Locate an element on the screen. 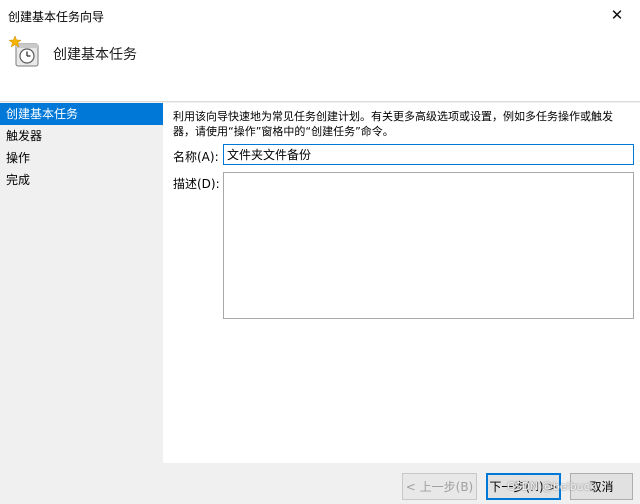  watermark: CSDN @belbuck is located at coordinates (551, 486).